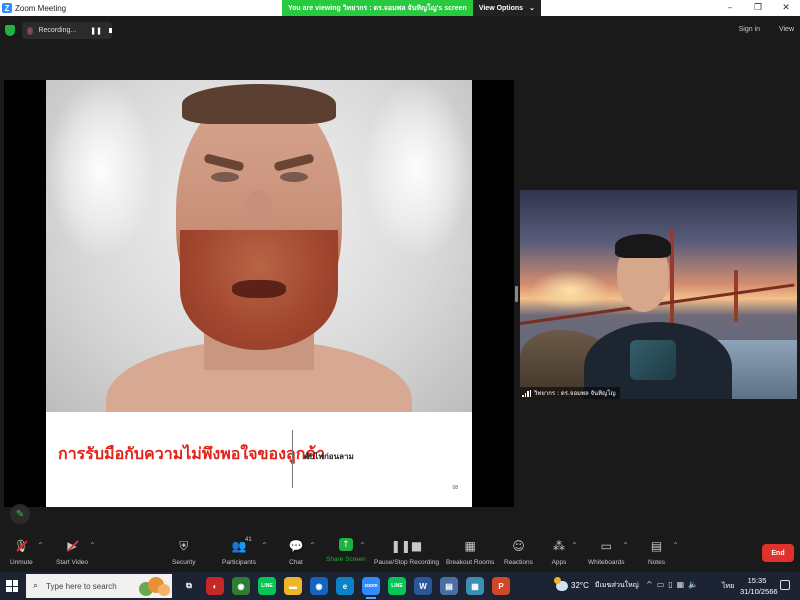  What do you see at coordinates (101, 170) in the screenshot?
I see `smoke-left` at bounding box center [101, 170].